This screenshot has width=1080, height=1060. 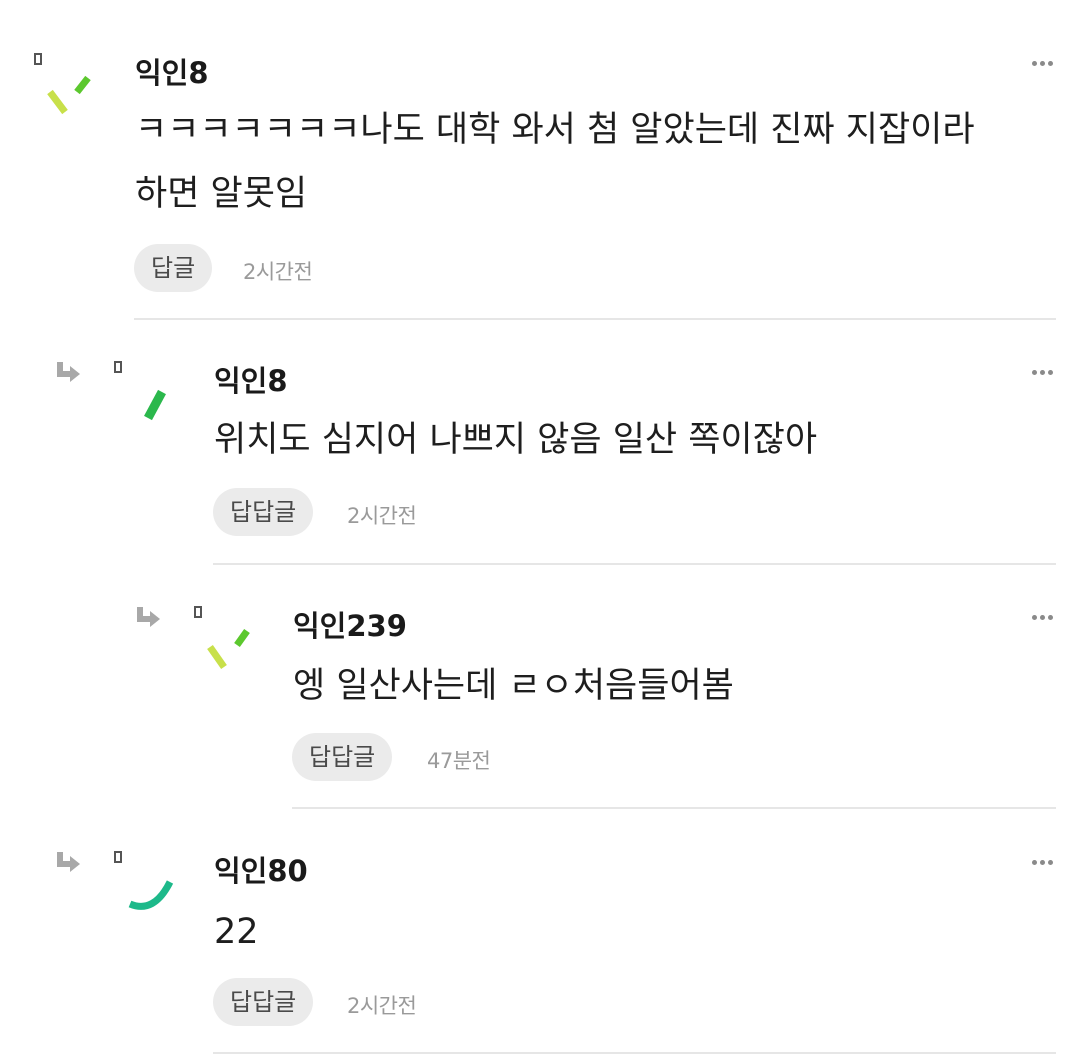 What do you see at coordinates (382, 1006) in the screenshot?
I see `timestamp: 2시간전` at bounding box center [382, 1006].